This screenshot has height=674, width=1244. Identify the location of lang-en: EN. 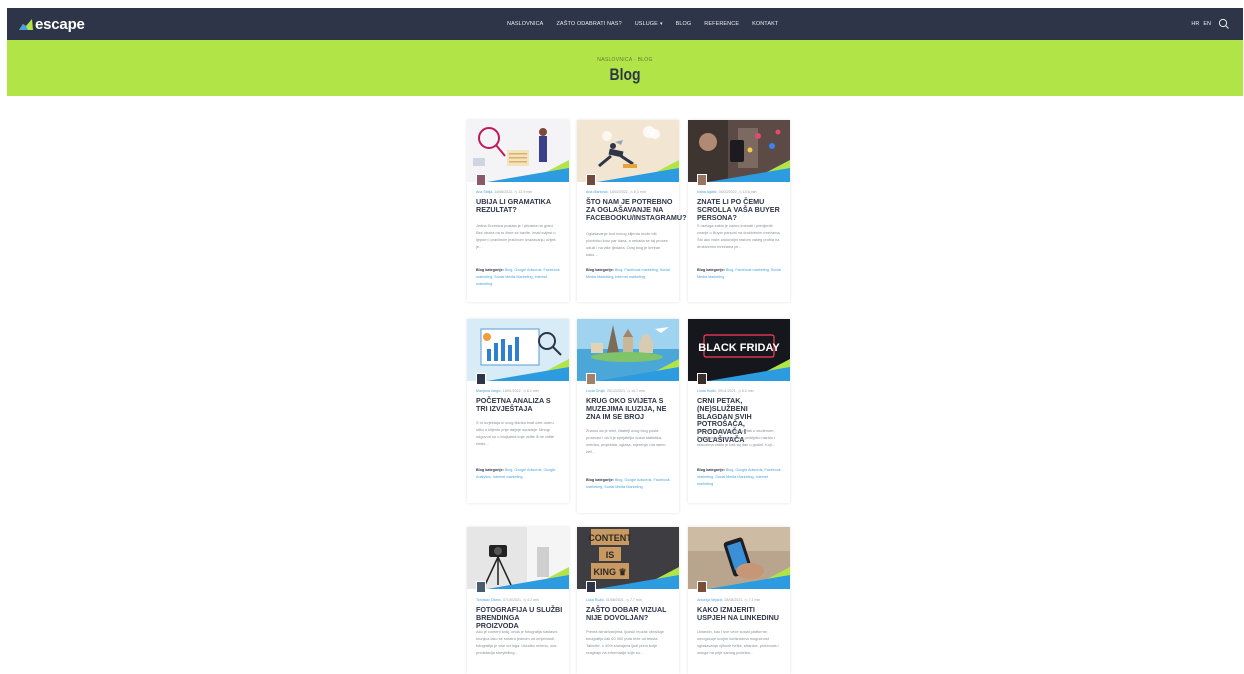
(1207, 24).